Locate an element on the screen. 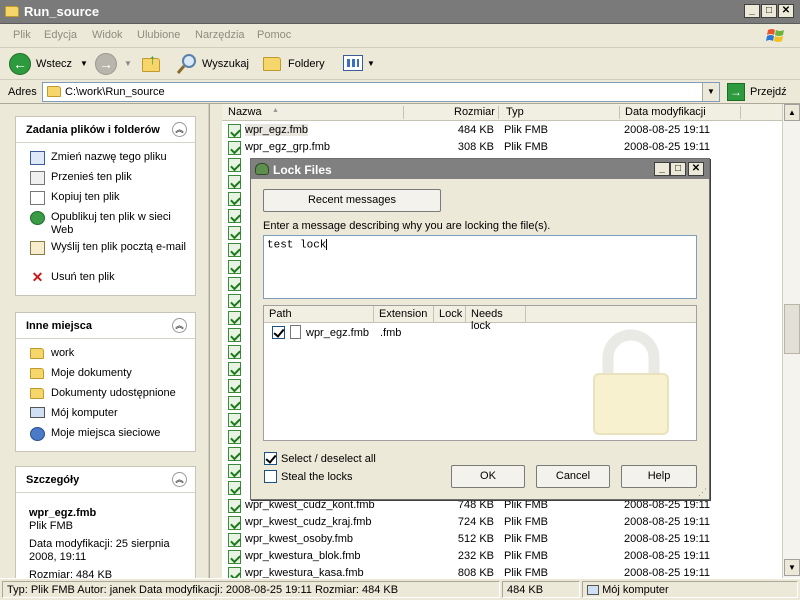 This screenshot has height=600, width=800. address-bar: Adres C:\work\Run_source ▼ → Przejdź is located at coordinates (400, 92).